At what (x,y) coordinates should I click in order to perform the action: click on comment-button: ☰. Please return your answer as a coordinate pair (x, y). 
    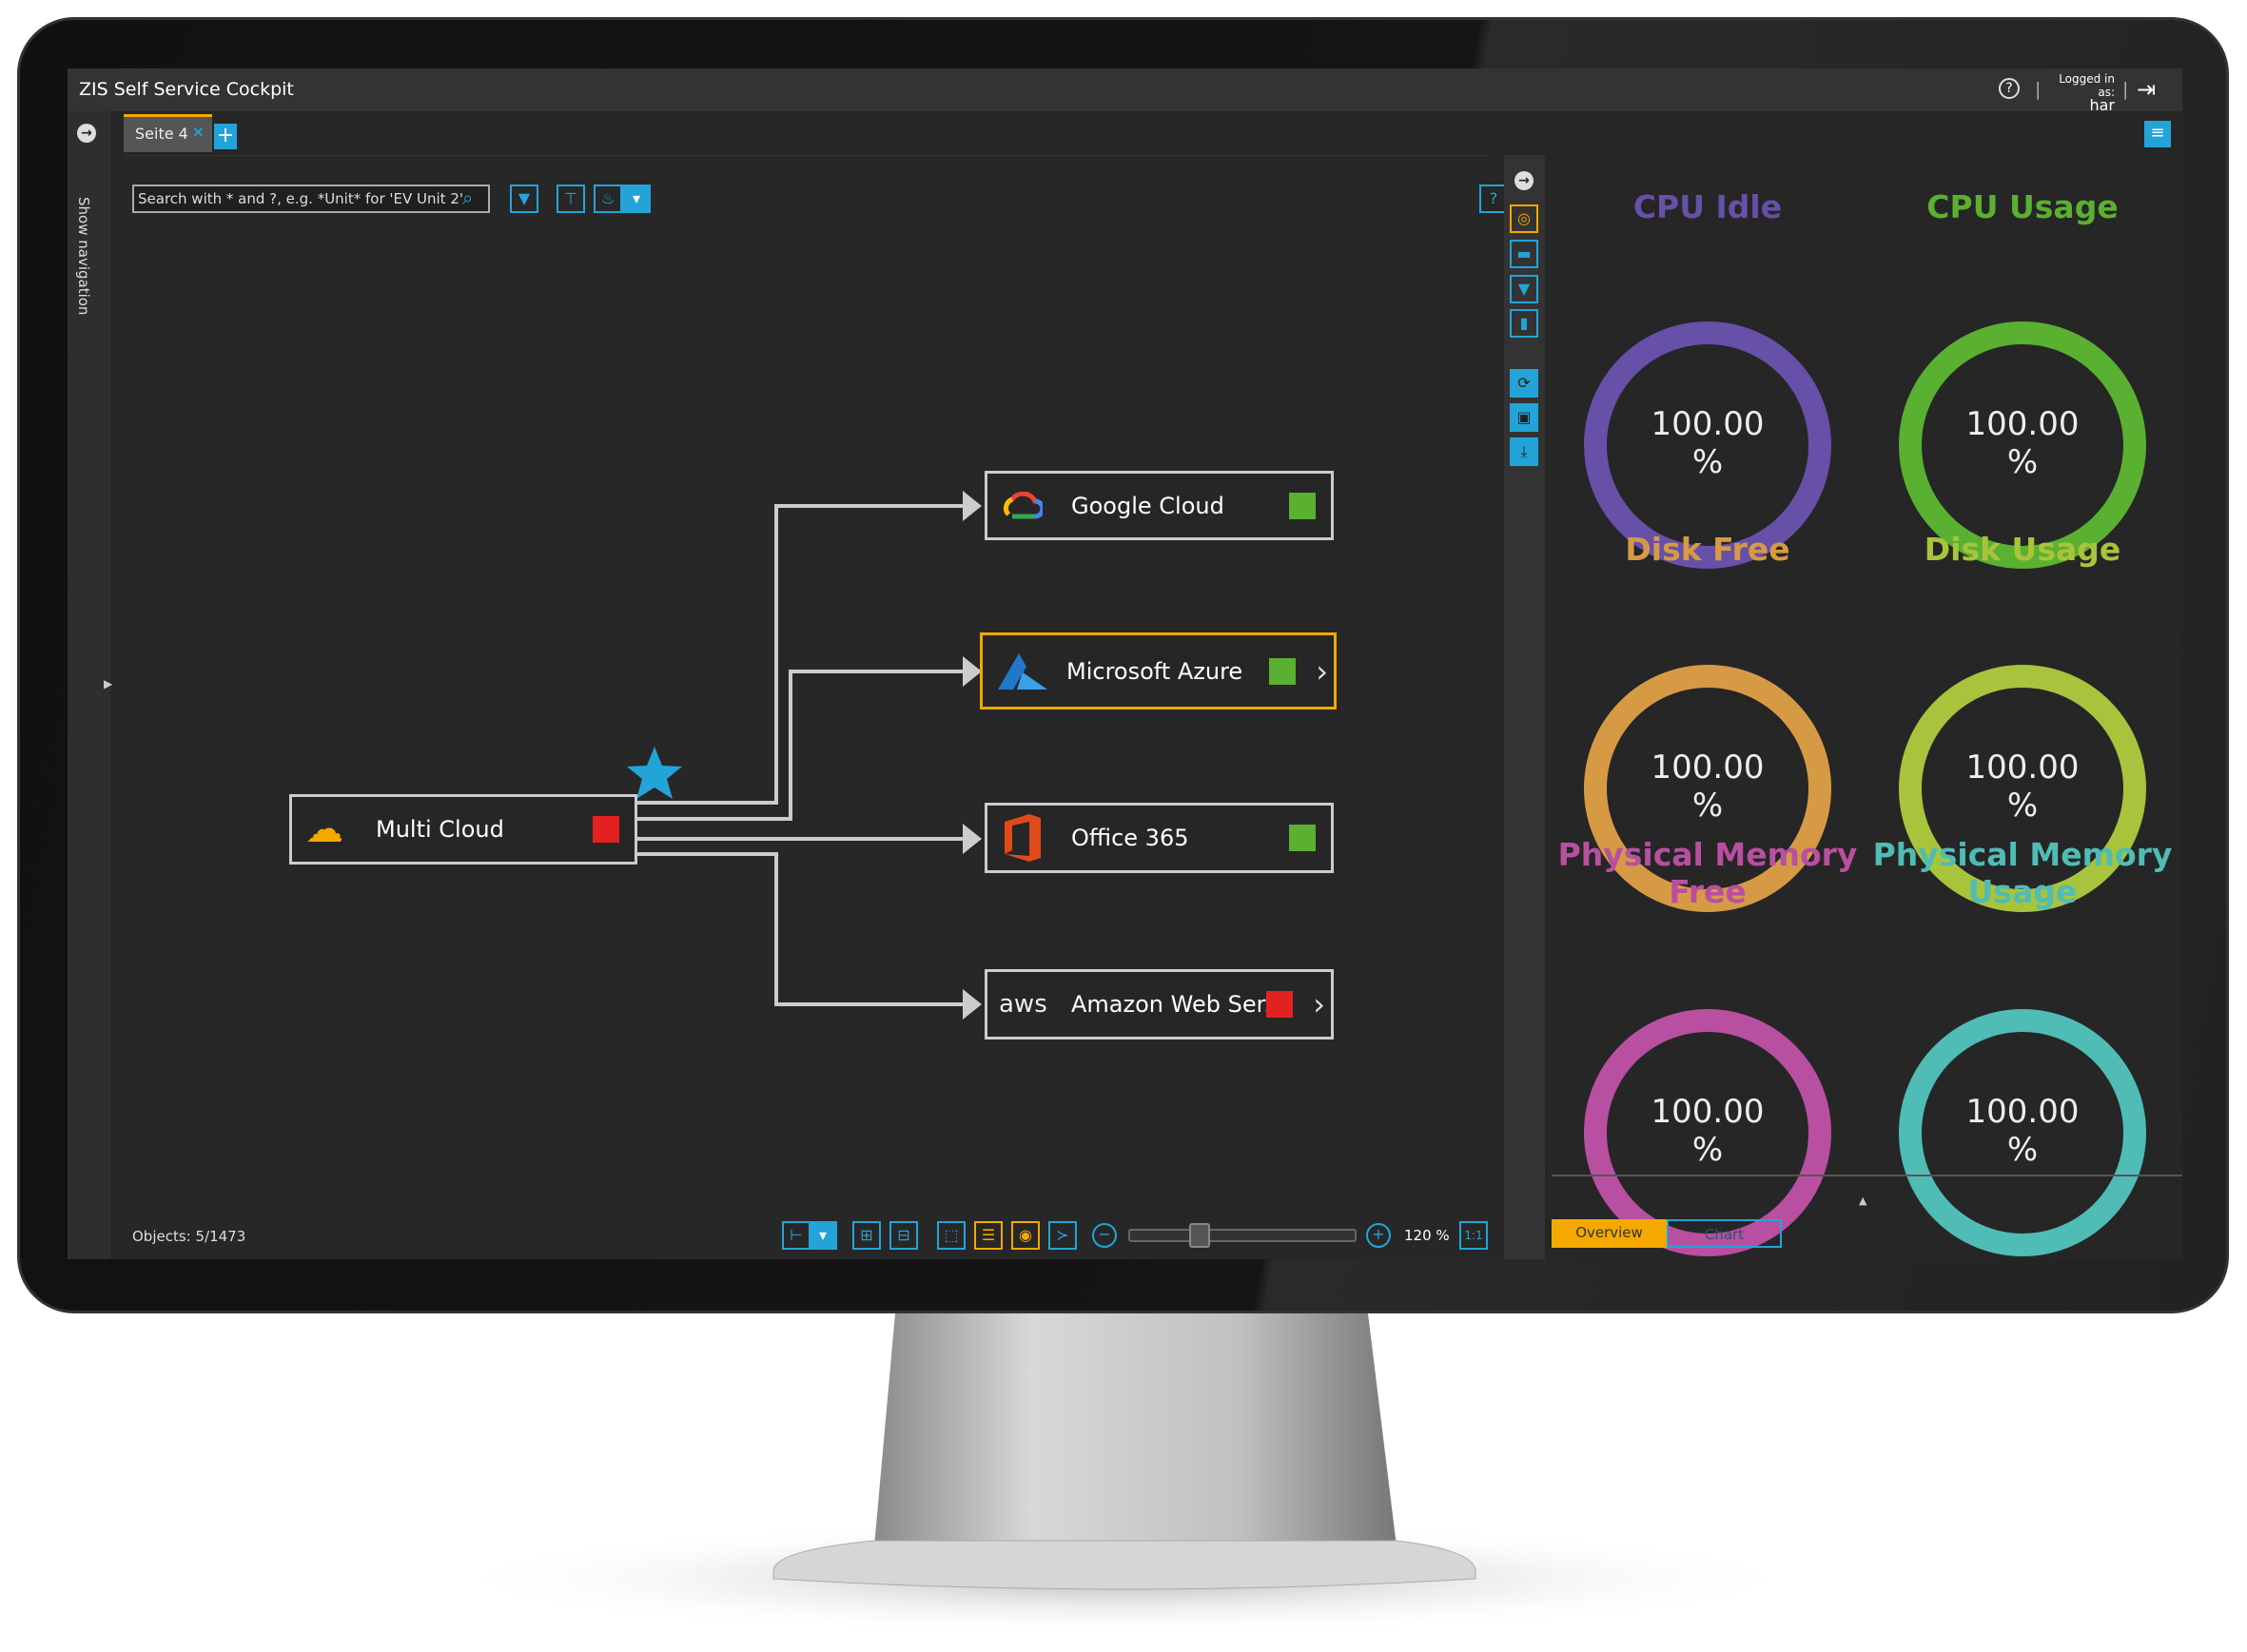
    Looking at the image, I should click on (988, 1235).